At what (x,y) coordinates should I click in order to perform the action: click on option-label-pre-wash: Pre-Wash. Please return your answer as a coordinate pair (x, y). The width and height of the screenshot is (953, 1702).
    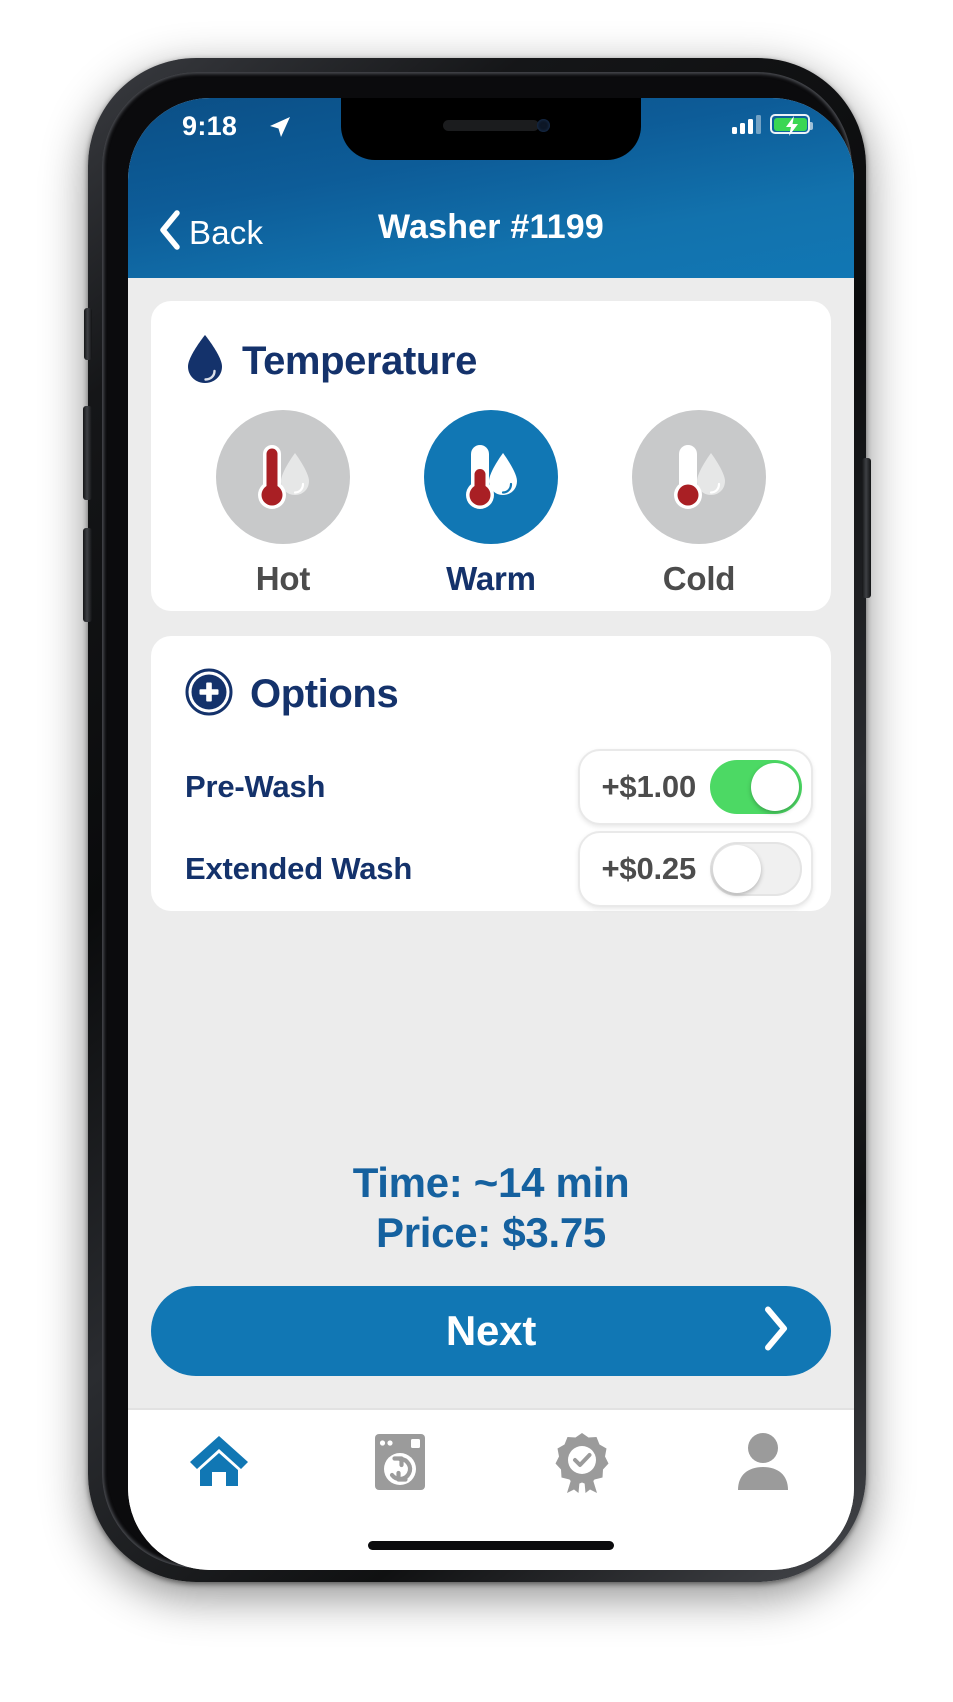
    Looking at the image, I should click on (255, 786).